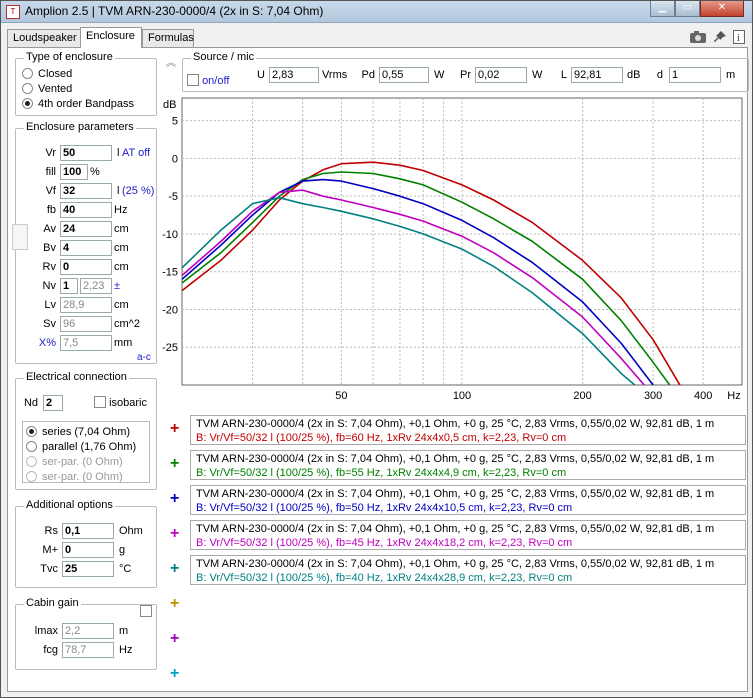 This screenshot has width=753, height=698. What do you see at coordinates (53, 403) in the screenshot?
I see `nd-input: 2` at bounding box center [53, 403].